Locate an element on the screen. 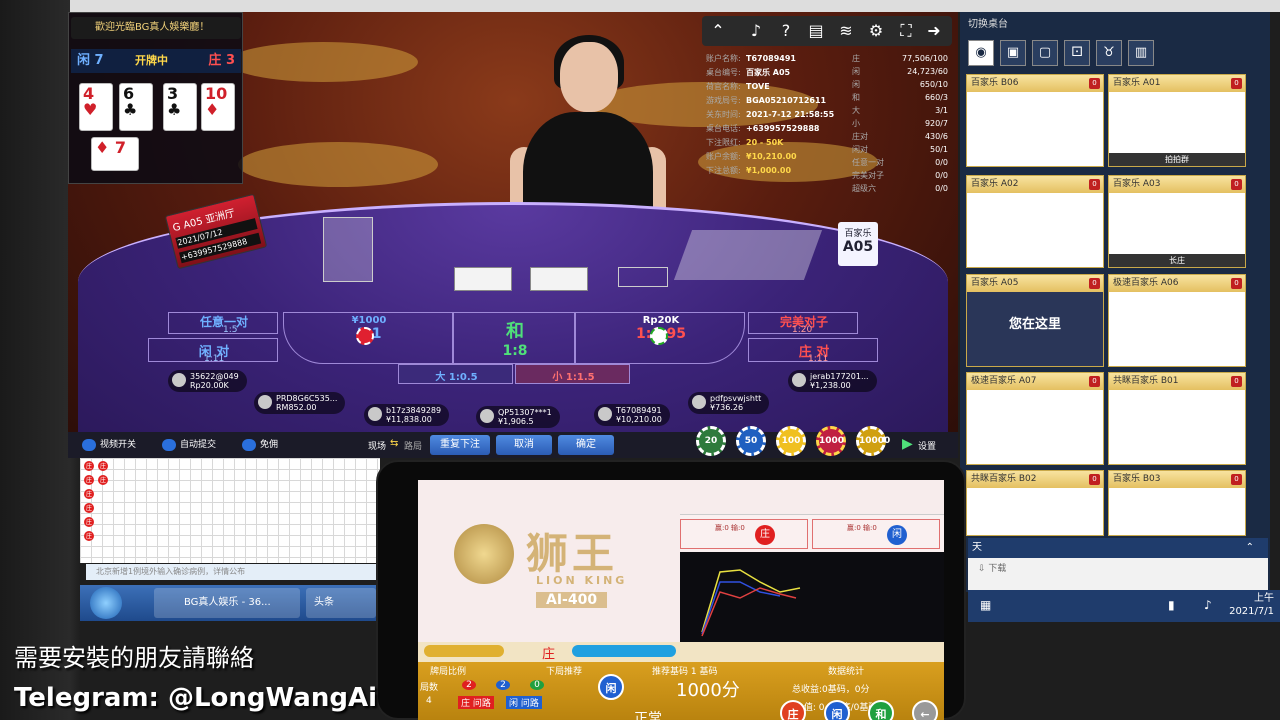  taskbar-news-window: 头条 is located at coordinates (341, 603).